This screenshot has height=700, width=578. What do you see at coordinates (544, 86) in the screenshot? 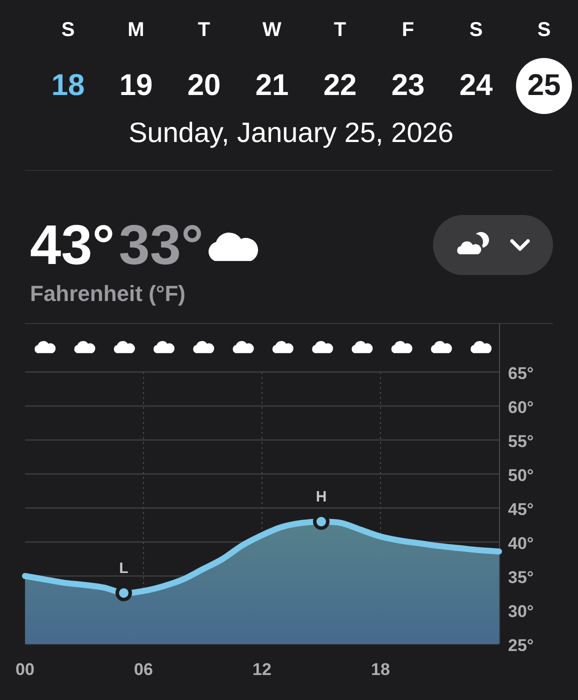
I see `day-number: 25` at bounding box center [544, 86].